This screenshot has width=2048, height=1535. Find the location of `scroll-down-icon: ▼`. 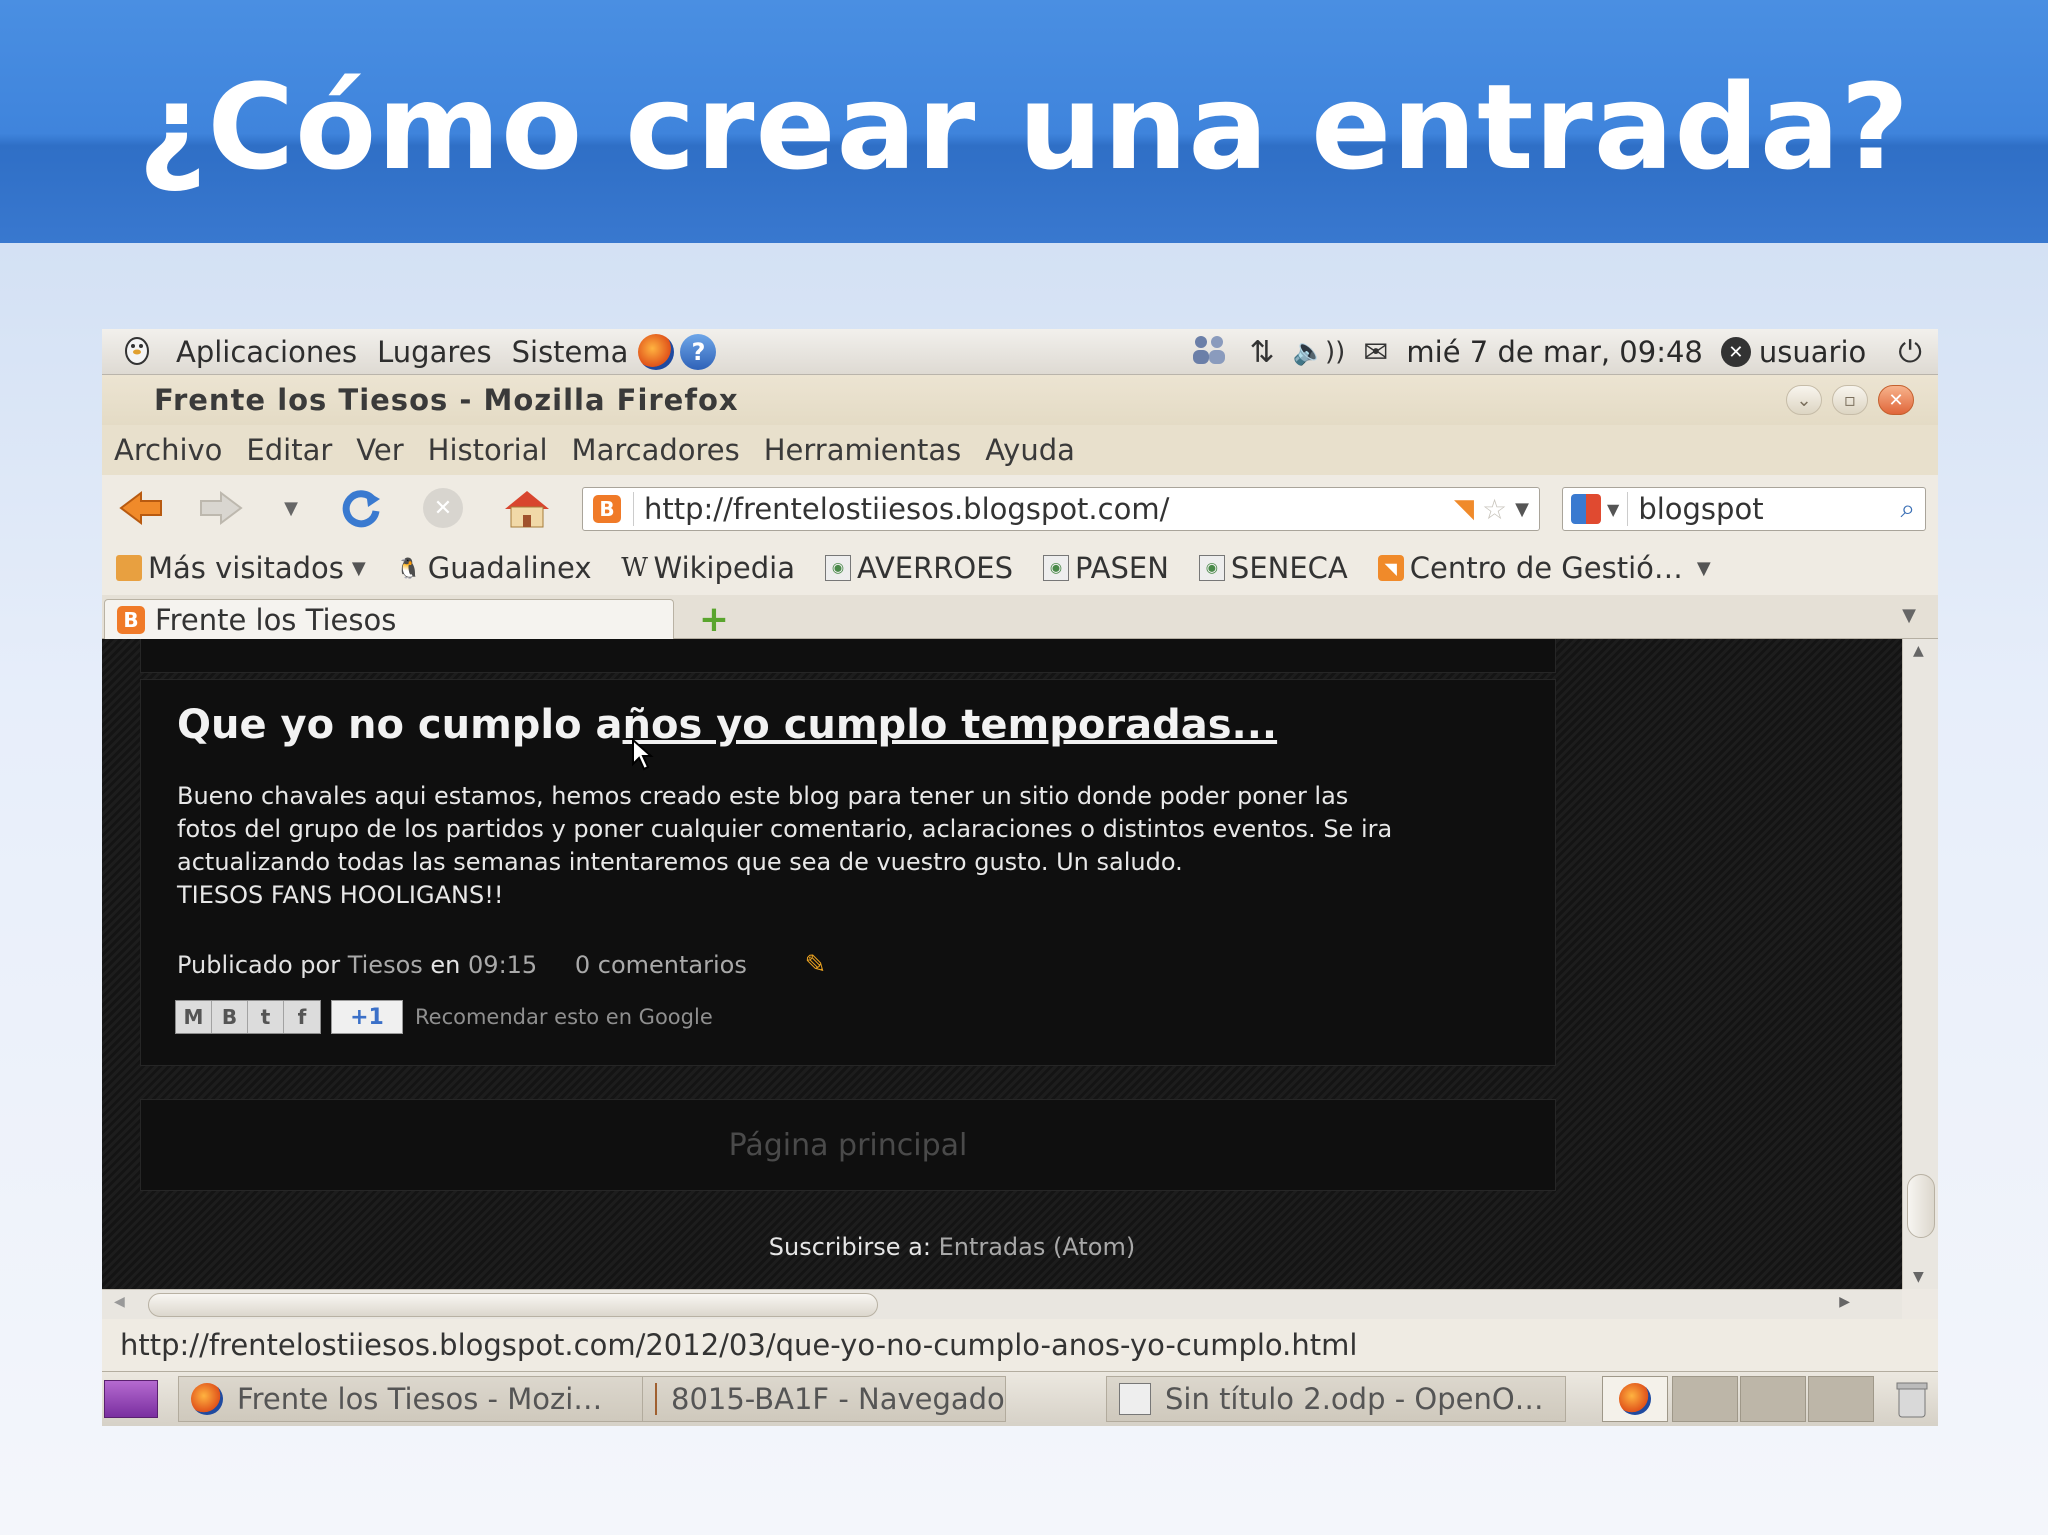

scroll-down-icon: ▼ is located at coordinates (1918, 1277).